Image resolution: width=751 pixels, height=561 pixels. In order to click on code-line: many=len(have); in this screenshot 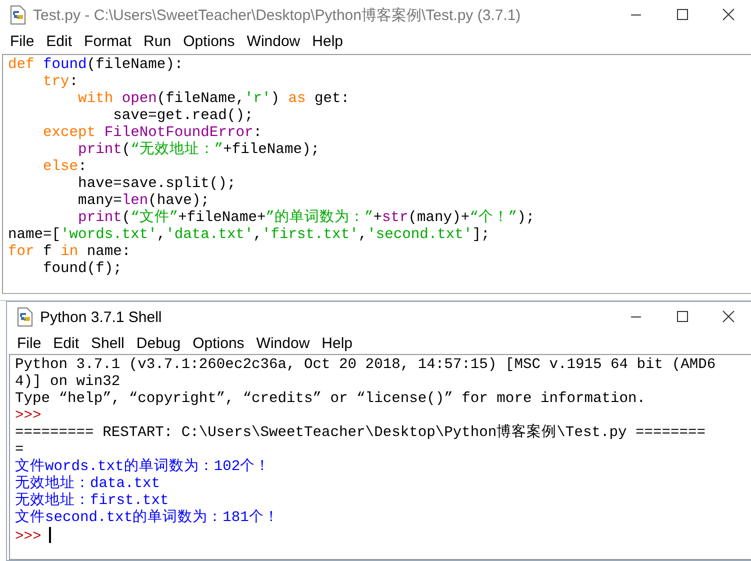, I will do `click(143, 201)`.